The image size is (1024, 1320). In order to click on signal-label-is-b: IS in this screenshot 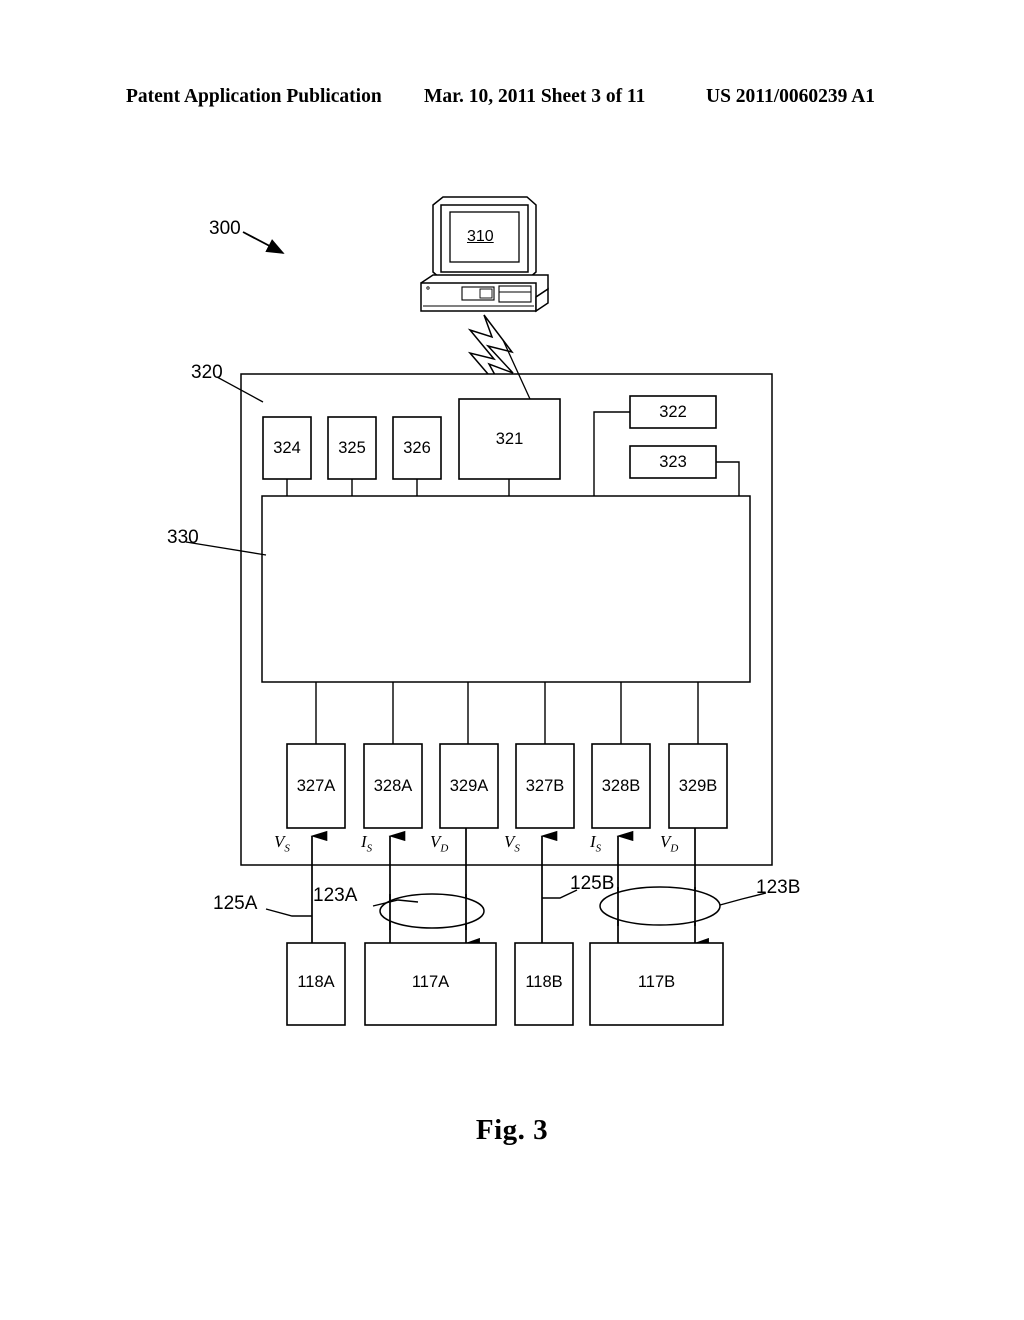, I will do `click(595, 843)`.